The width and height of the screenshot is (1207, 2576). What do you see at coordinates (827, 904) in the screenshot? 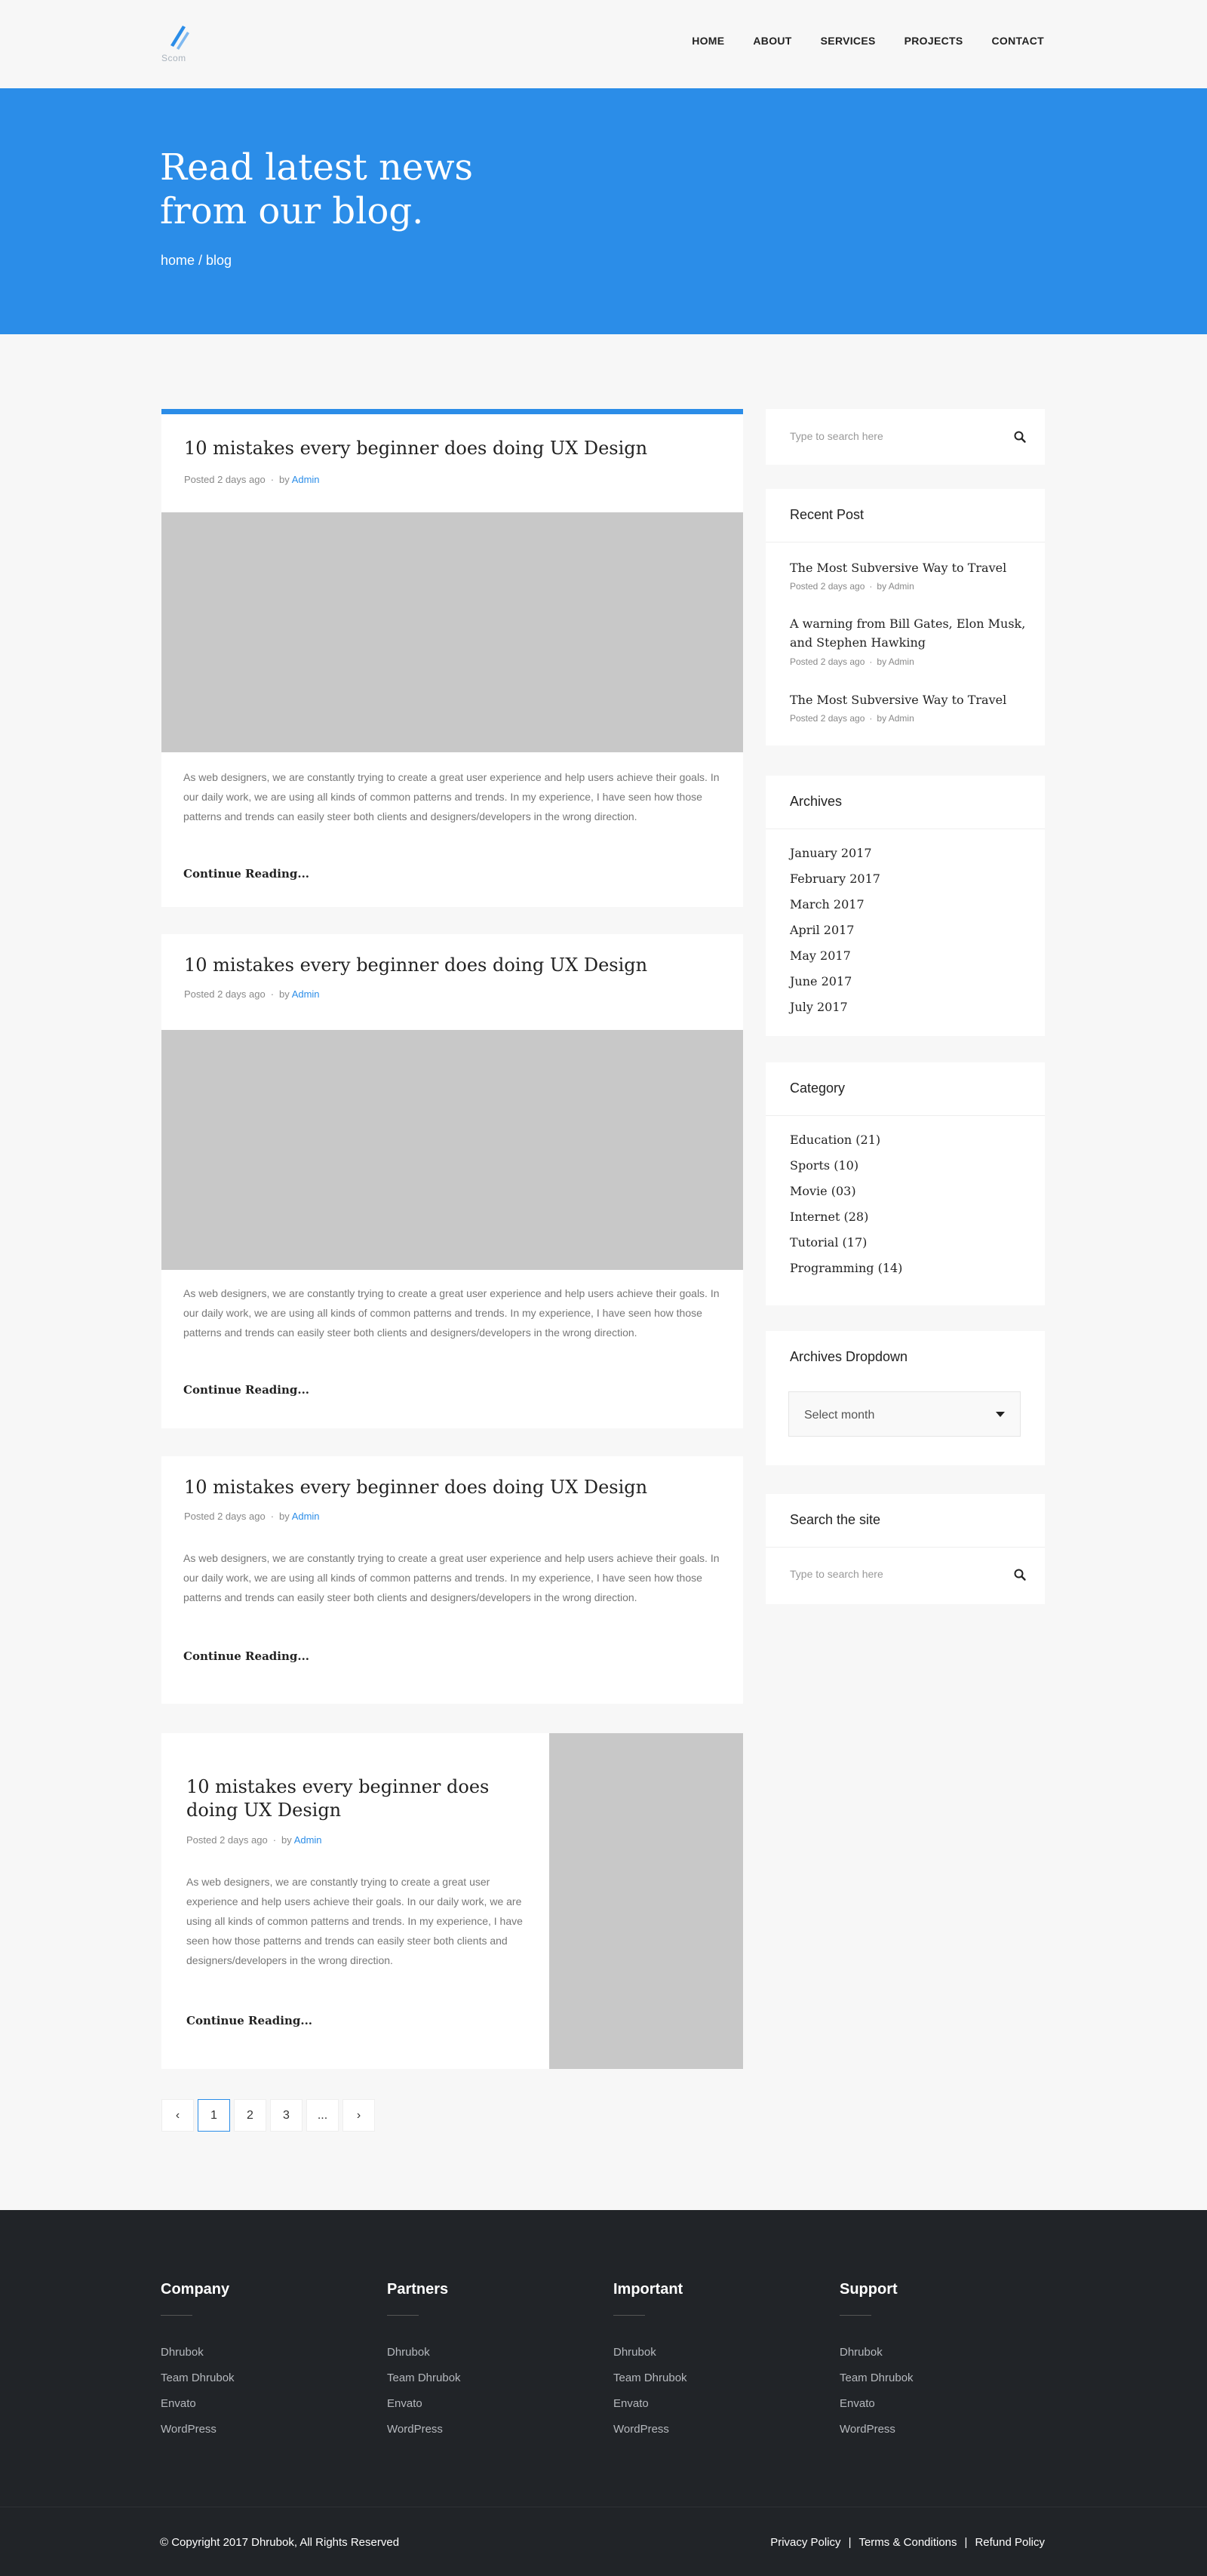
I see `archive-link: March 2017` at bounding box center [827, 904].